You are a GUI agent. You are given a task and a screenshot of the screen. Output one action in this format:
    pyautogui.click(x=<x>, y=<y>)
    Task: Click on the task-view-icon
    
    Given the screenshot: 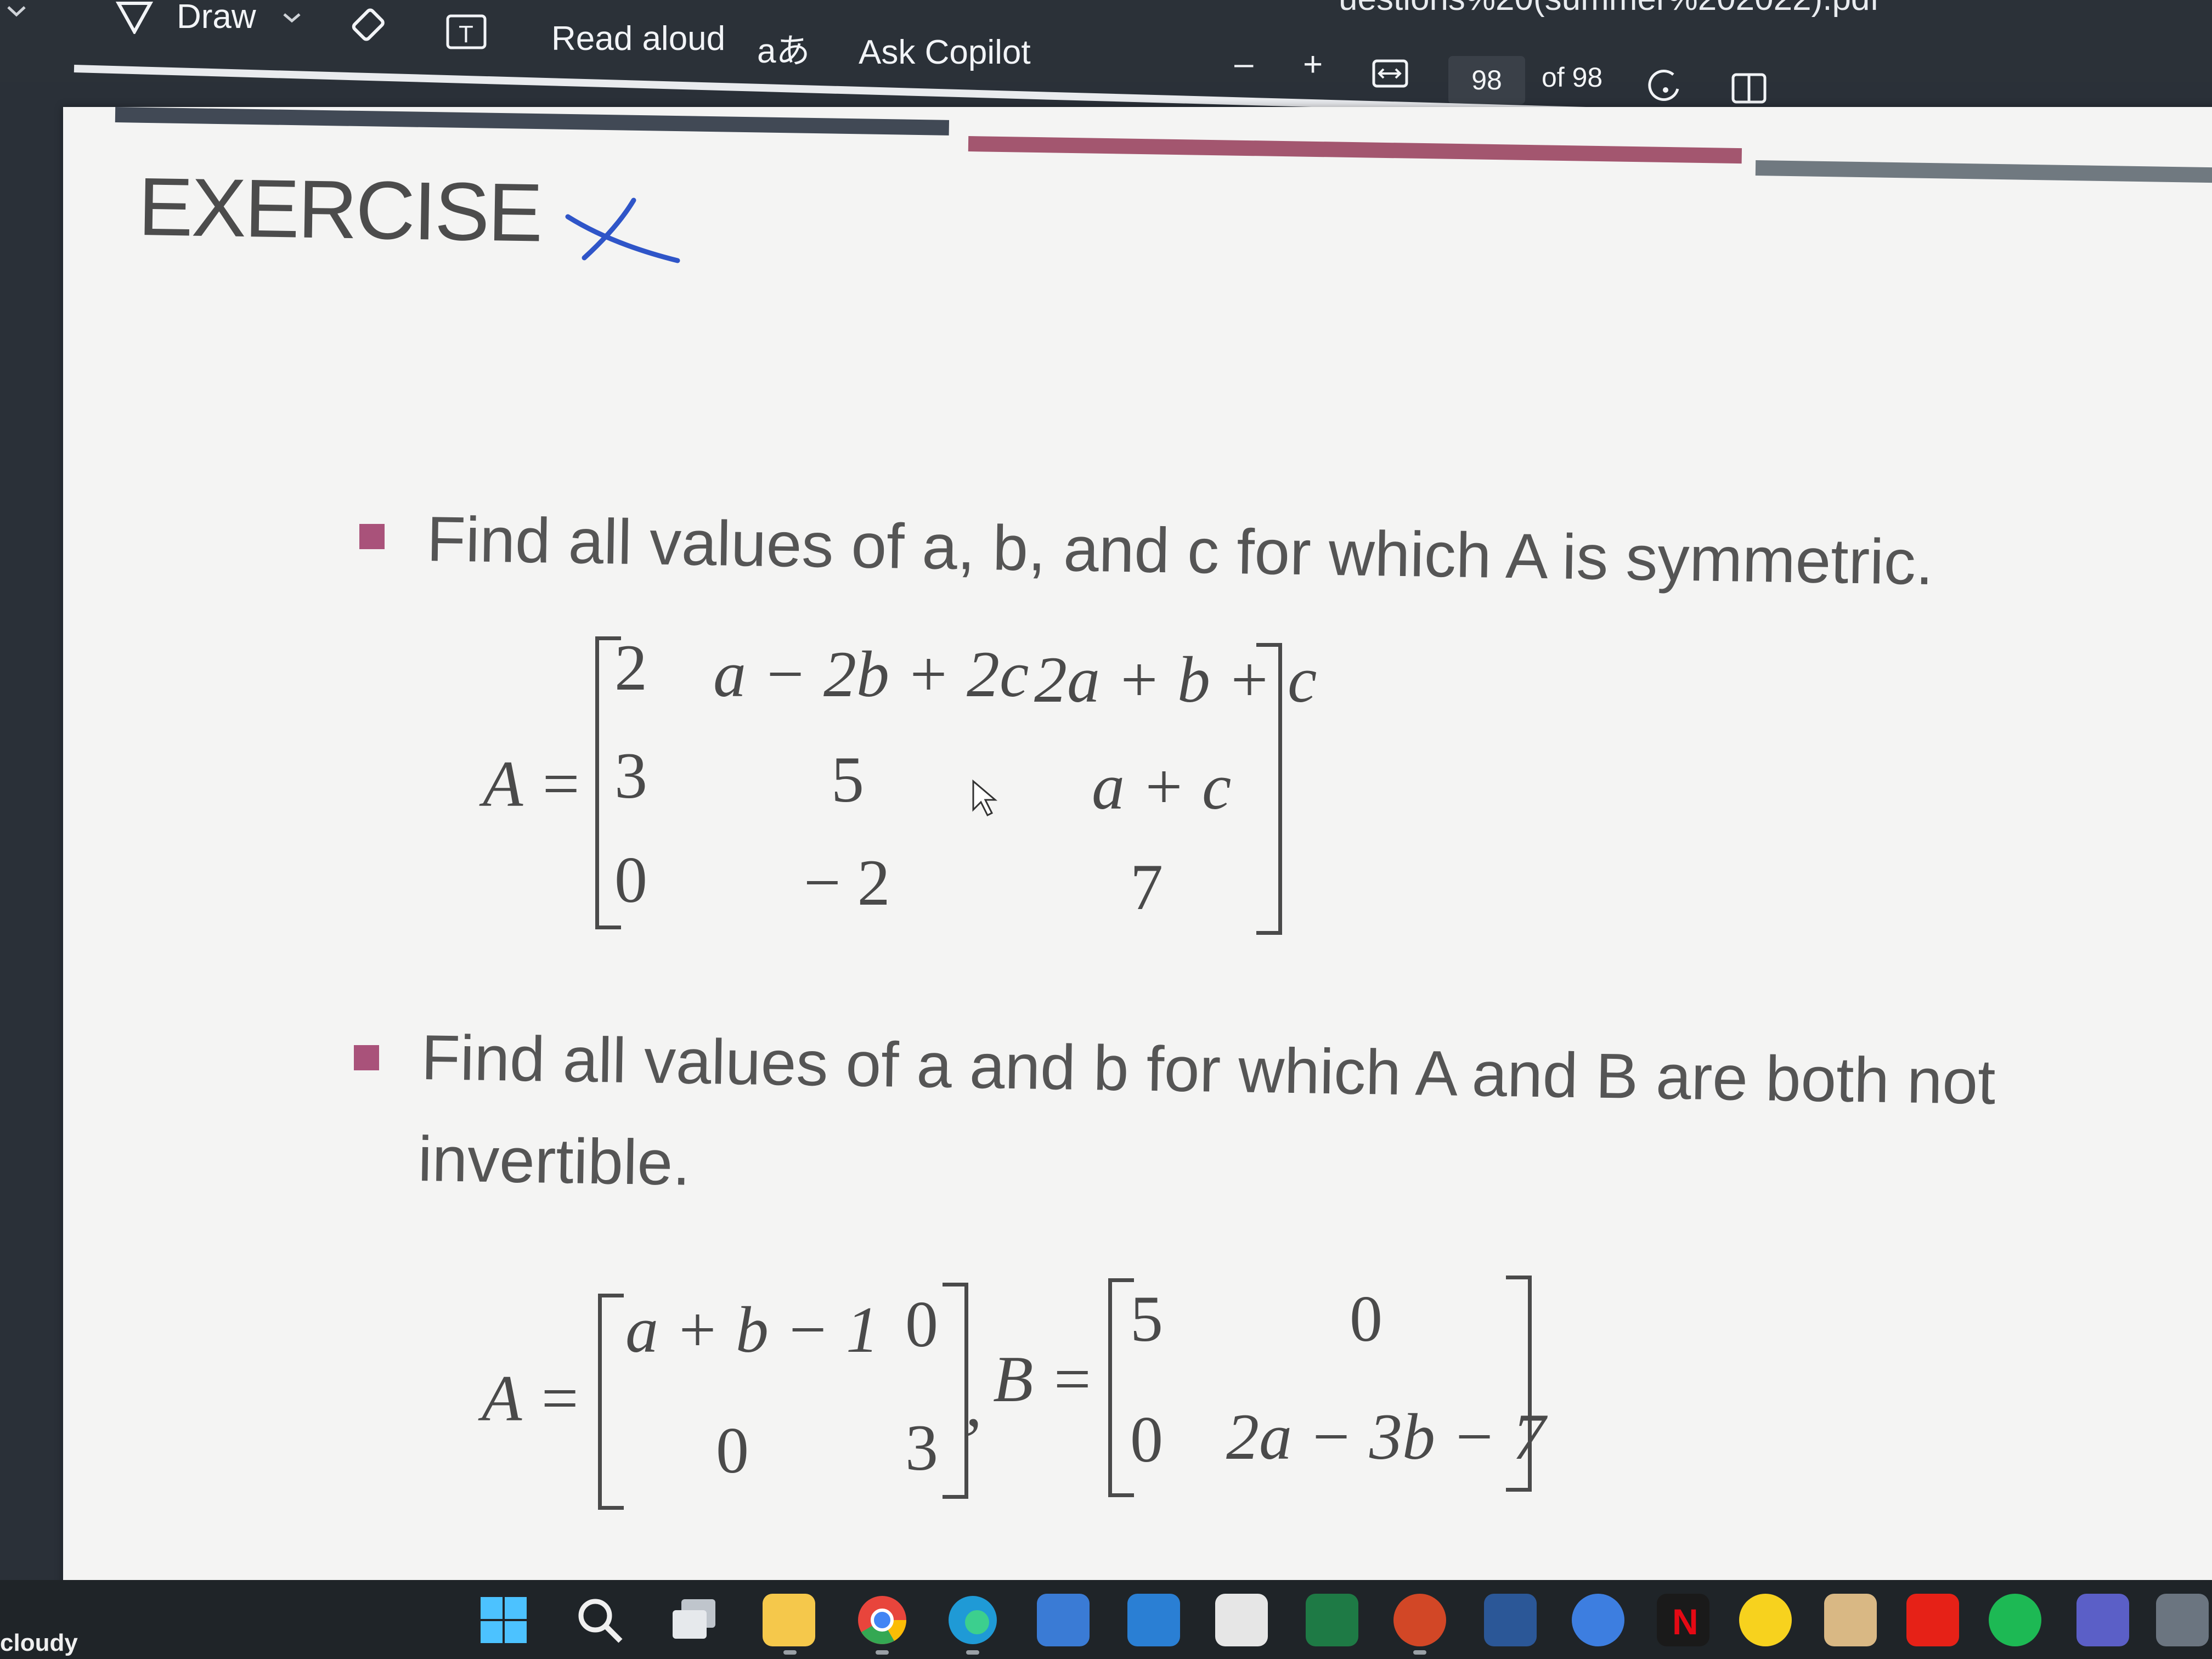 What is the action you would take?
    pyautogui.click(x=694, y=1620)
    